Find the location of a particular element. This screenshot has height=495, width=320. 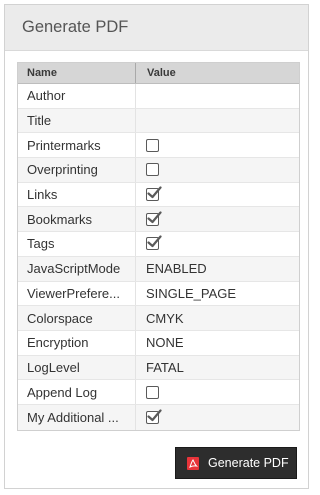

property-value-text: ENABLED is located at coordinates (176, 269).